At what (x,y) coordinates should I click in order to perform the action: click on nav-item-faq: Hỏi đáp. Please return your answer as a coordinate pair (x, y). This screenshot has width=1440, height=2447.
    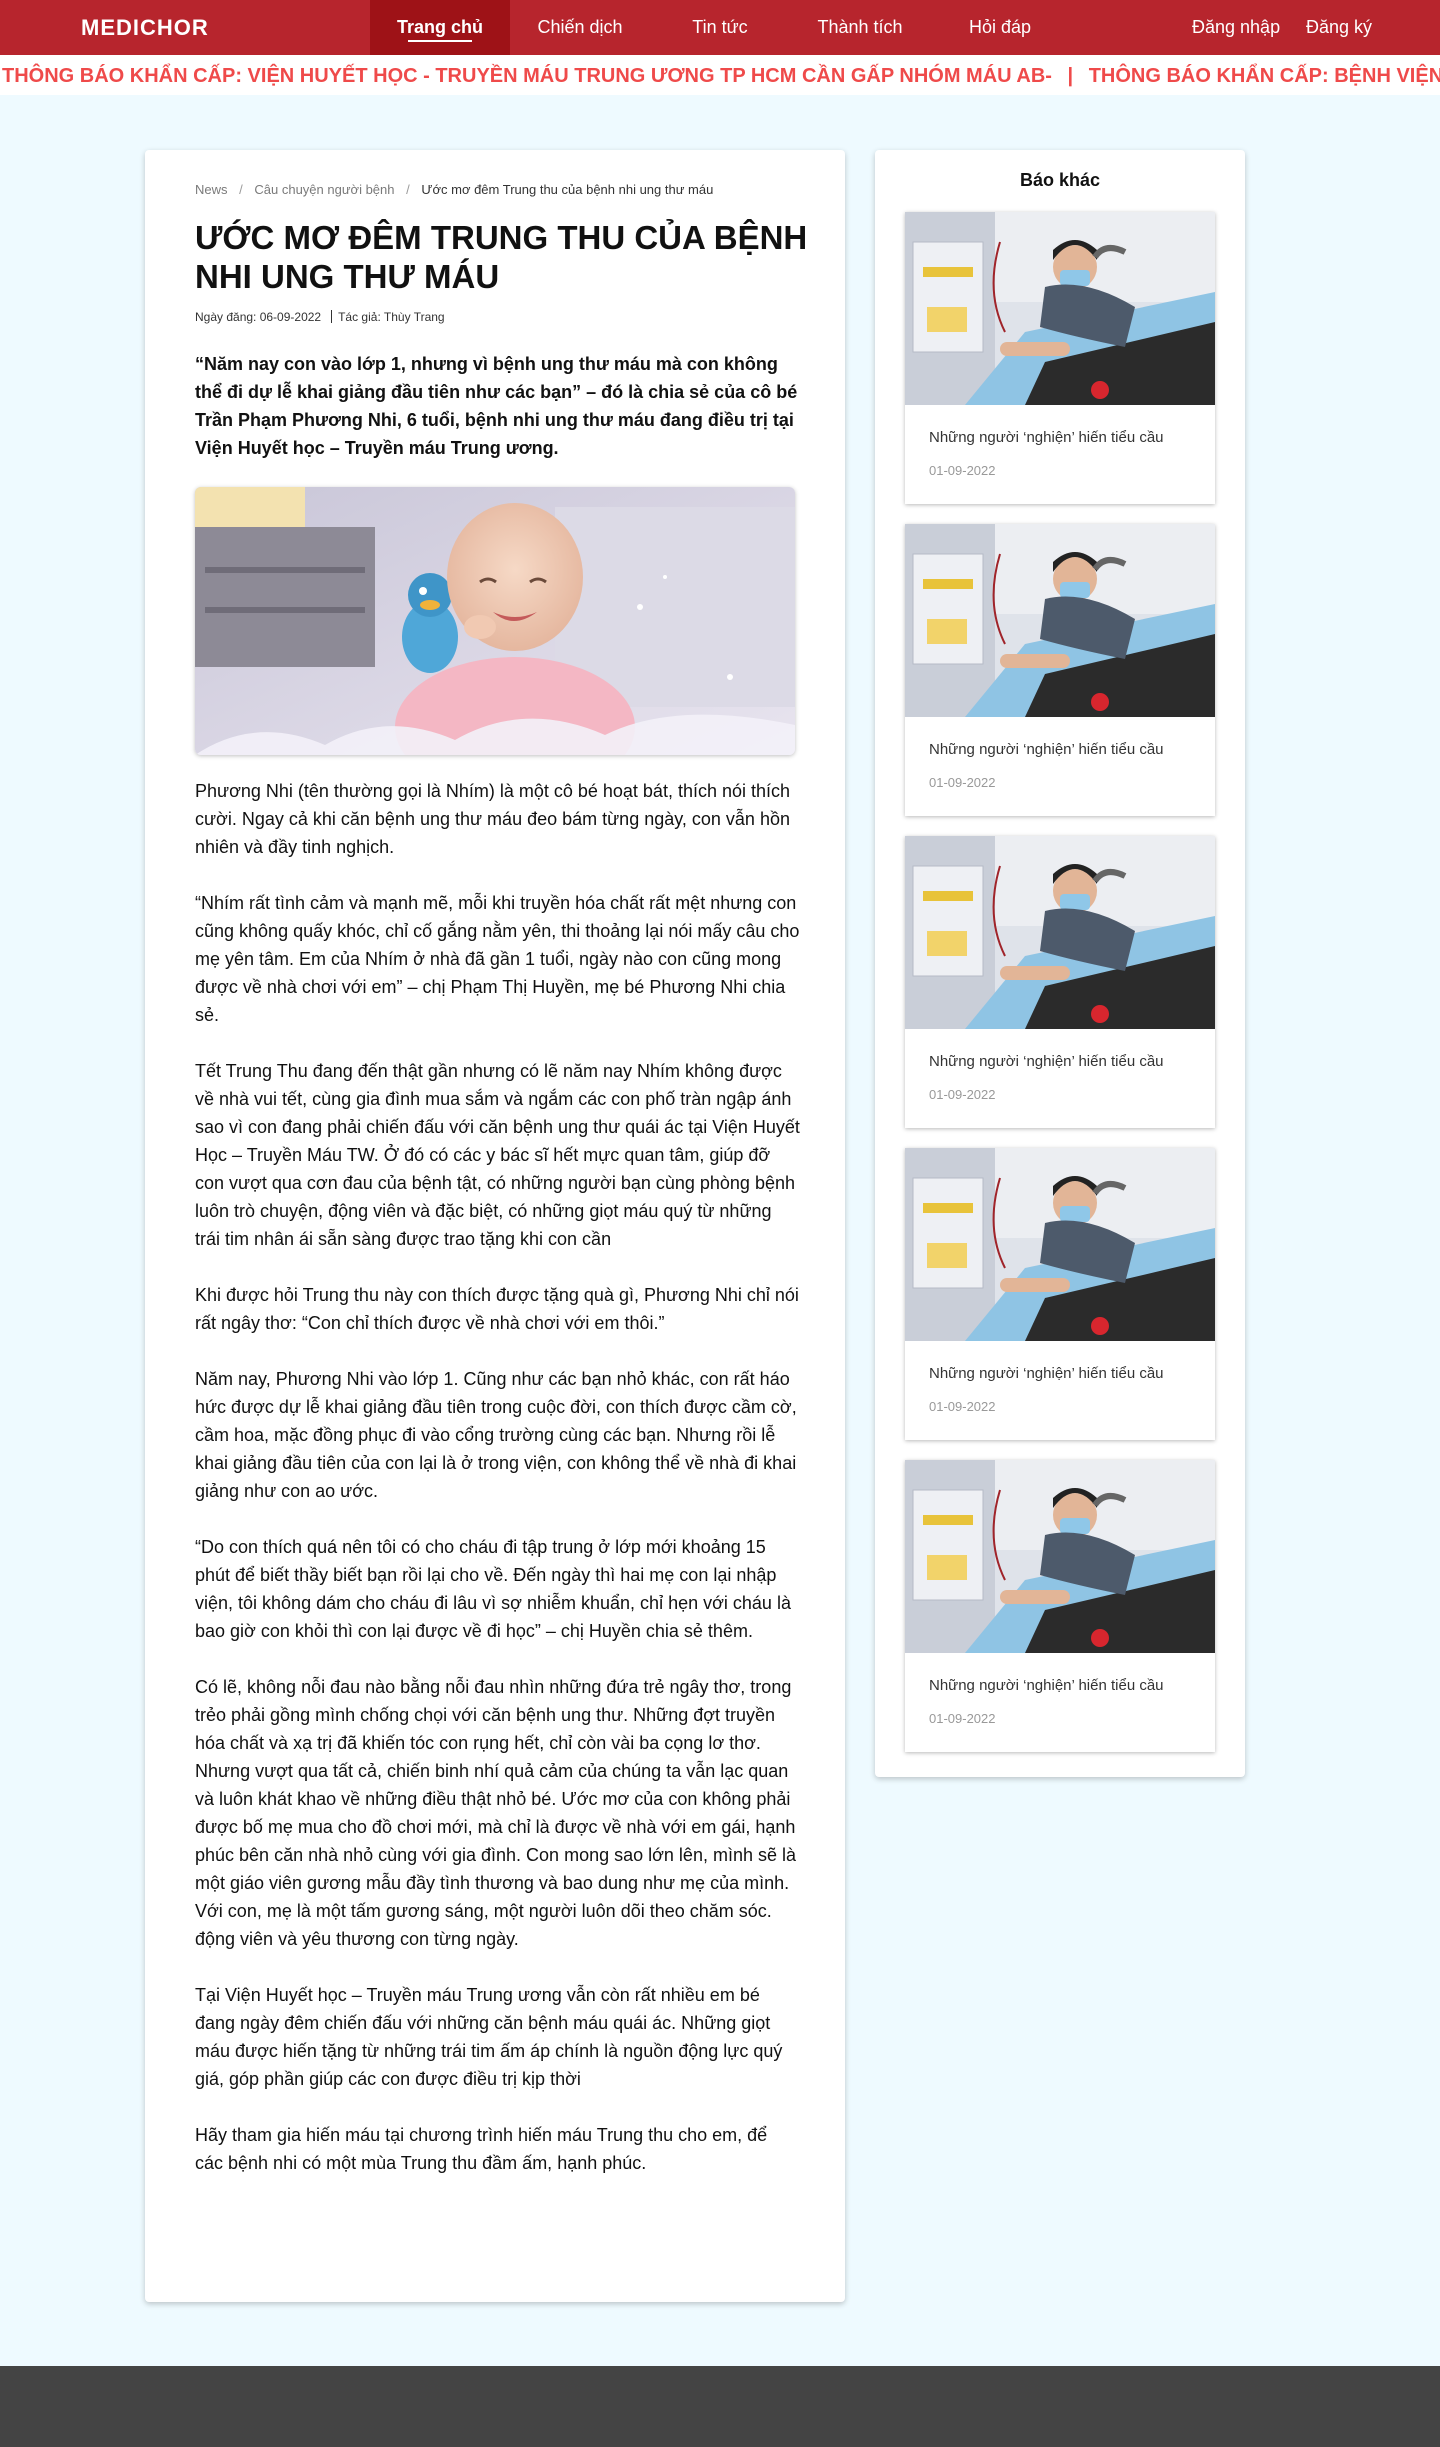
    Looking at the image, I should click on (1000, 27).